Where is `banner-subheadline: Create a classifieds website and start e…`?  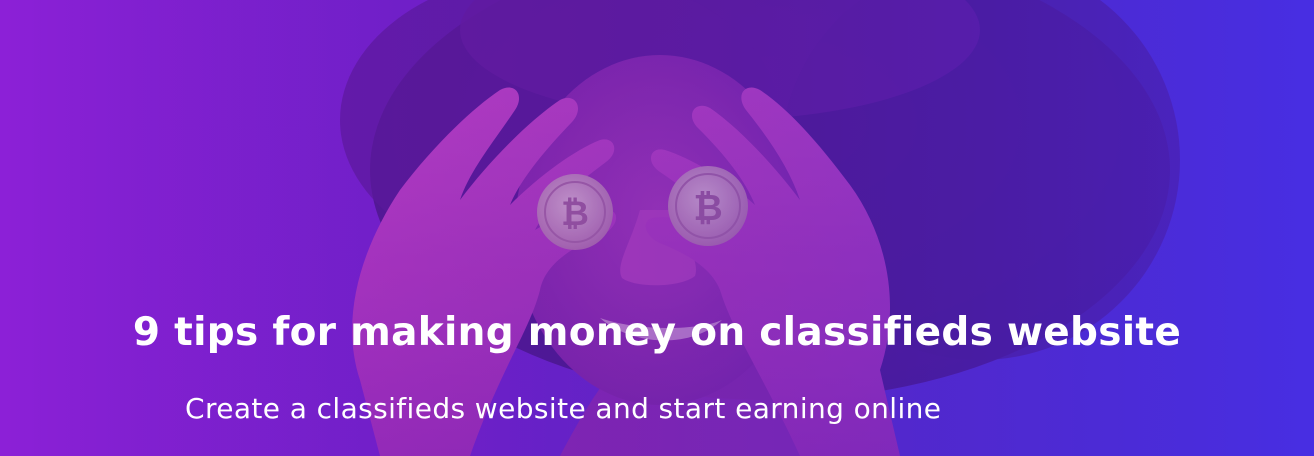 banner-subheadline: Create a classifieds website and start e… is located at coordinates (563, 408).